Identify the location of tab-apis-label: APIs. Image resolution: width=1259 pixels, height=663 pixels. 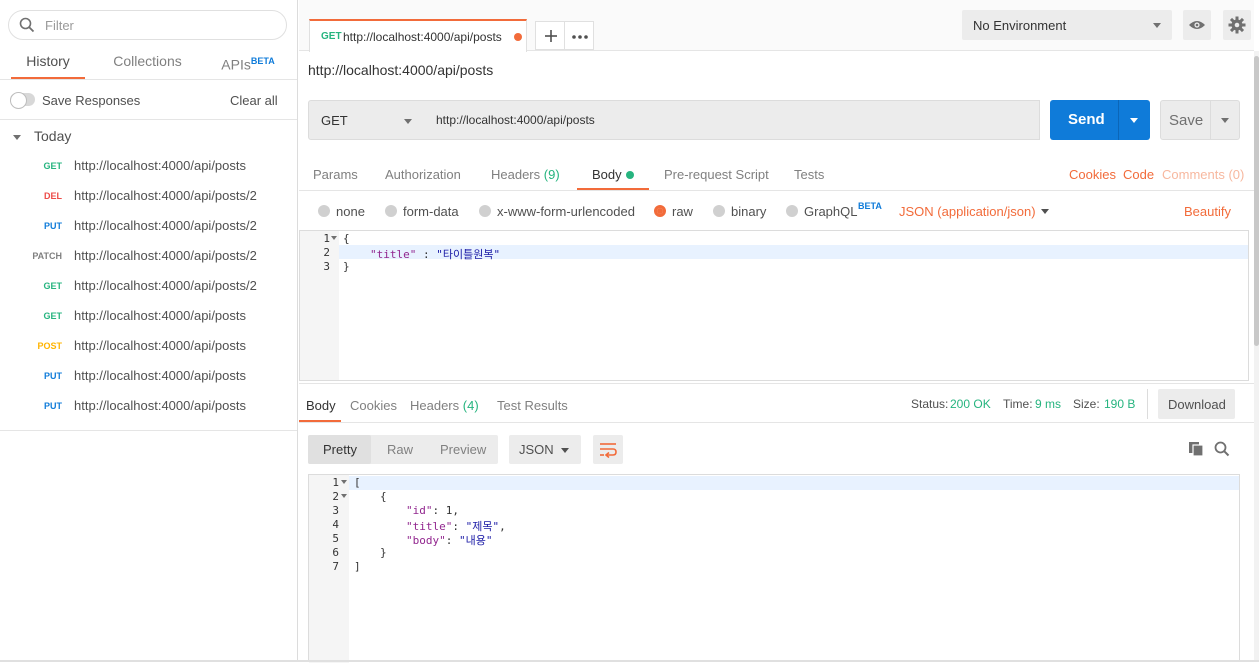
(236, 64).